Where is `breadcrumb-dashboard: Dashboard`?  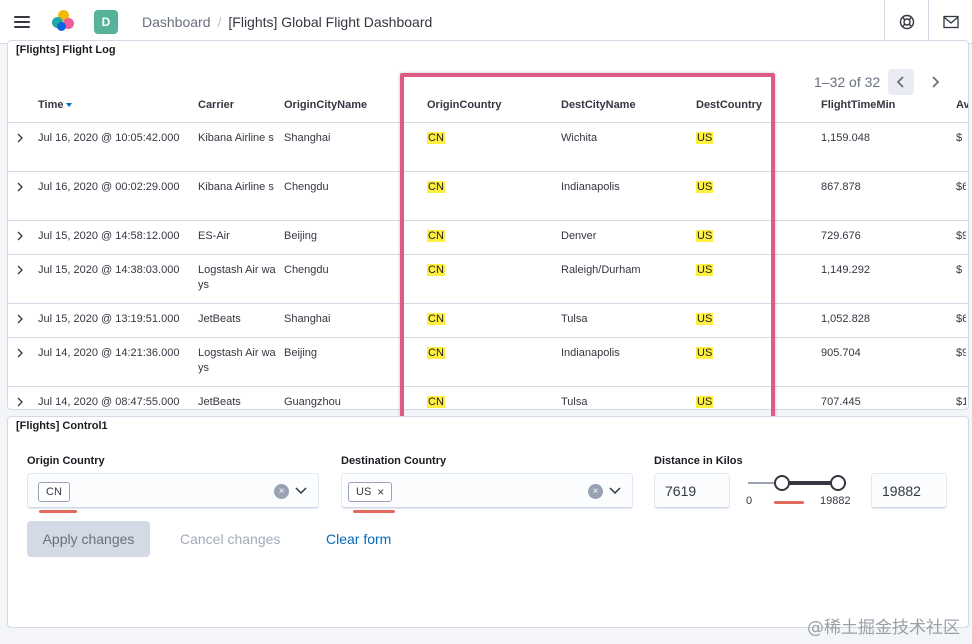
breadcrumb-dashboard: Dashboard is located at coordinates (176, 22).